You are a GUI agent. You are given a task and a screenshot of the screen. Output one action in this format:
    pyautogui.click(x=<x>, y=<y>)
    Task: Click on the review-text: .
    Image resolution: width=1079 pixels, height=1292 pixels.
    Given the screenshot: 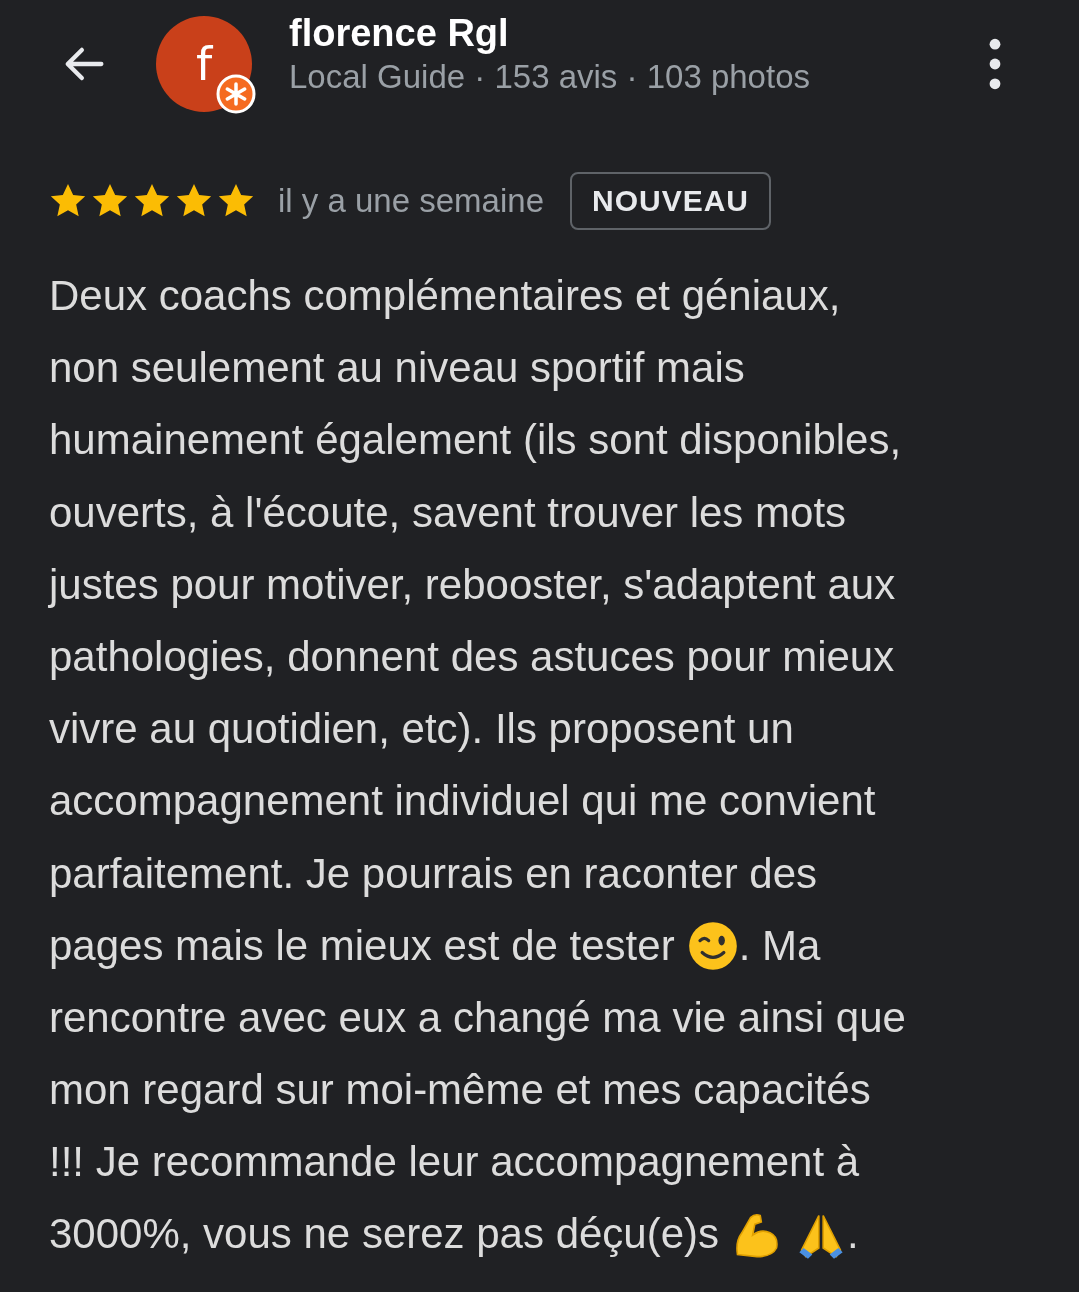 What is the action you would take?
    pyautogui.click(x=853, y=1234)
    